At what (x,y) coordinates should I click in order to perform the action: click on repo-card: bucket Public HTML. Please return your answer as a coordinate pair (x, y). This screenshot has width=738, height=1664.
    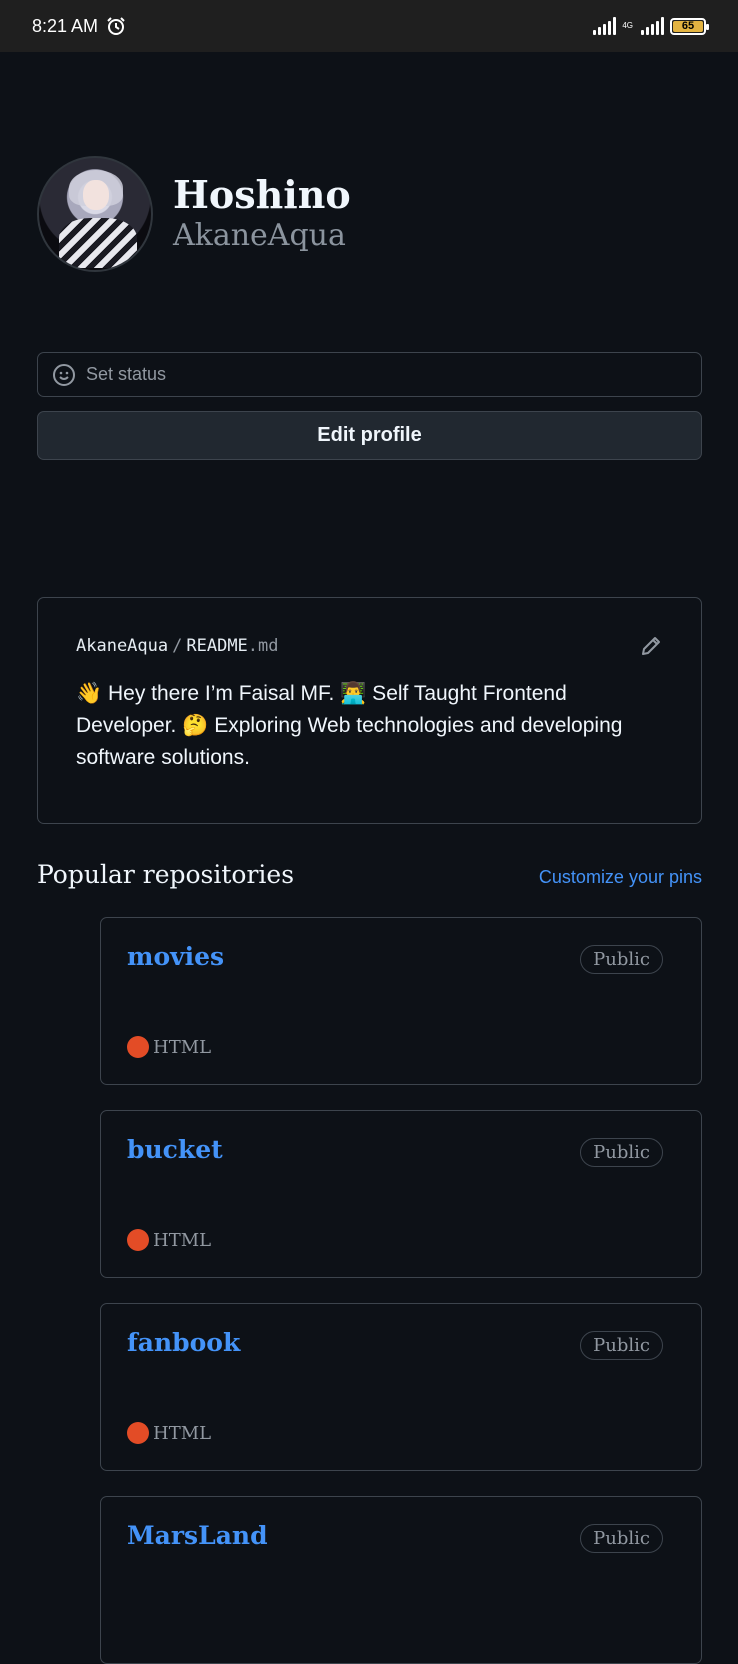
    Looking at the image, I should click on (401, 1194).